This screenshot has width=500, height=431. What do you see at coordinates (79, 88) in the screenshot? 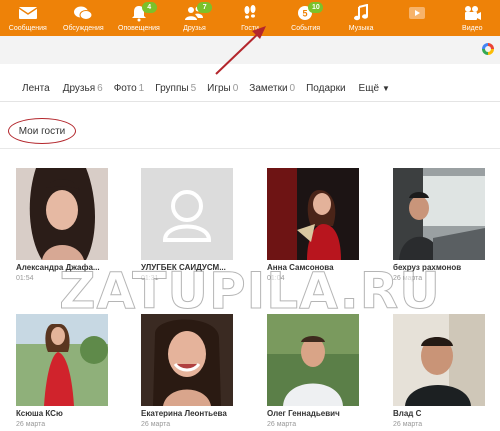
I see `tab-friends-label: Друзья` at bounding box center [79, 88].